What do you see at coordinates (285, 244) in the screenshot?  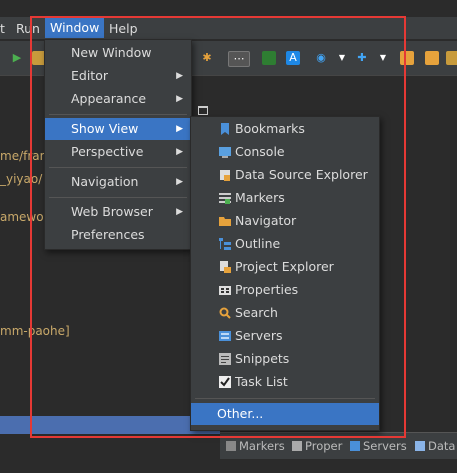 I see `menu-item-outline: Outline` at bounding box center [285, 244].